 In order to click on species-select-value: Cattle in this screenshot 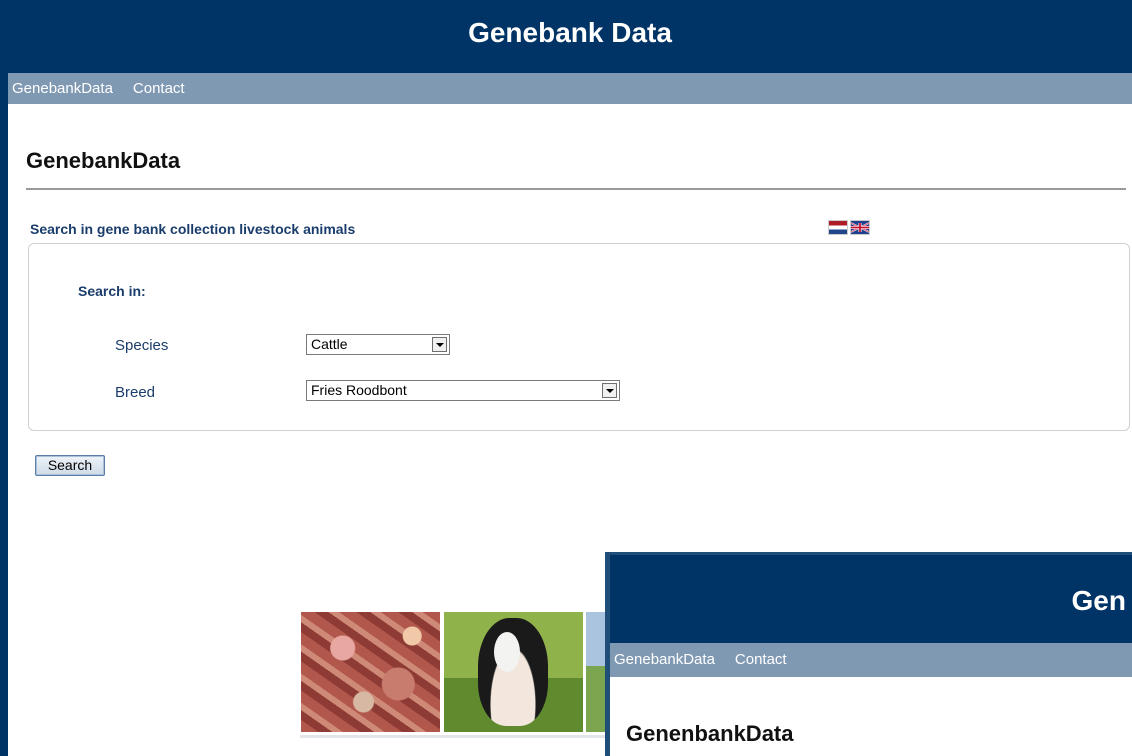, I will do `click(329, 344)`.